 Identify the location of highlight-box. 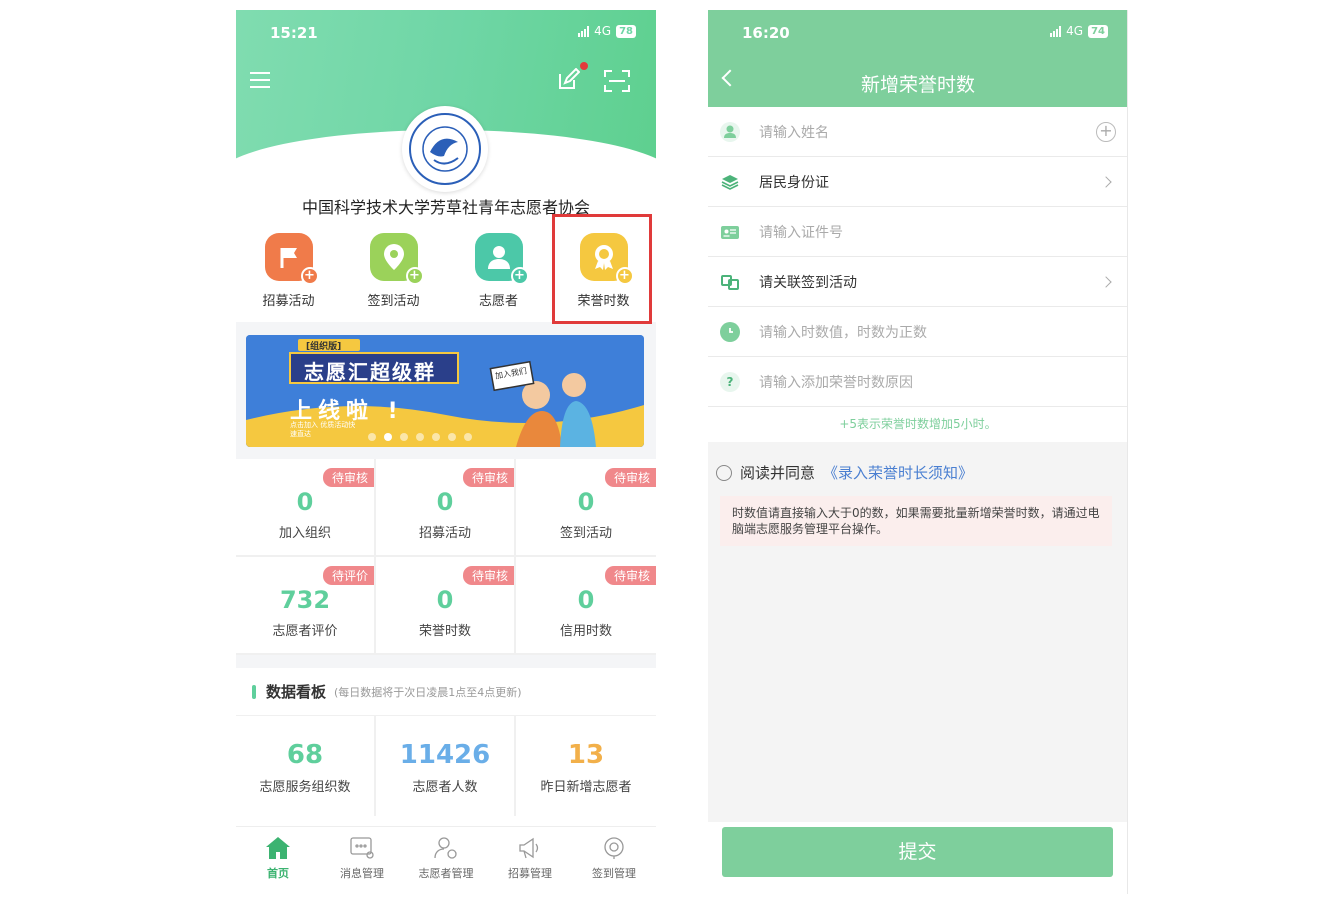
(602, 269).